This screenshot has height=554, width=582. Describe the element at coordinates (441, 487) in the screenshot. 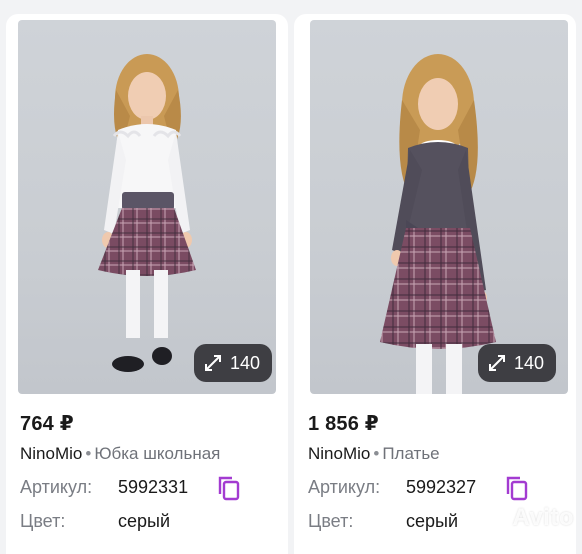

I see `sku-value: 5992327` at that location.